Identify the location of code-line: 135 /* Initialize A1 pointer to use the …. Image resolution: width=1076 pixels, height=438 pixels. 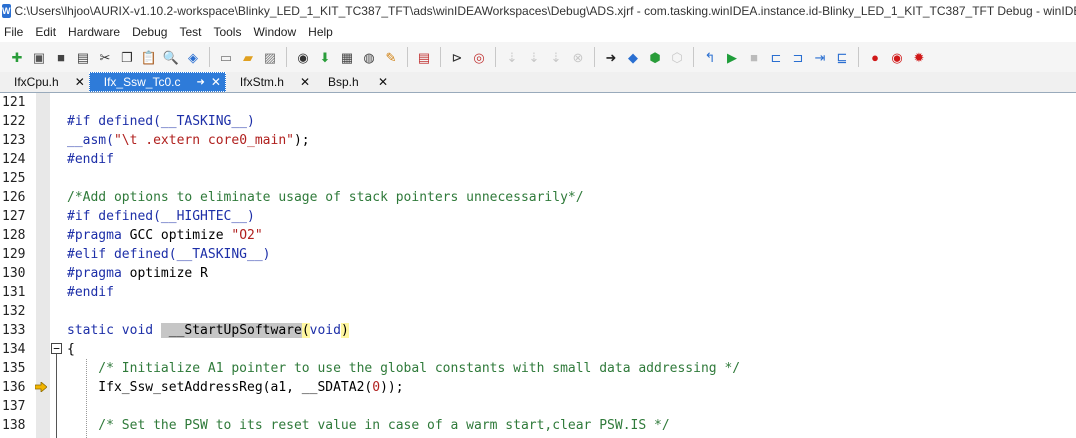
(538, 368).